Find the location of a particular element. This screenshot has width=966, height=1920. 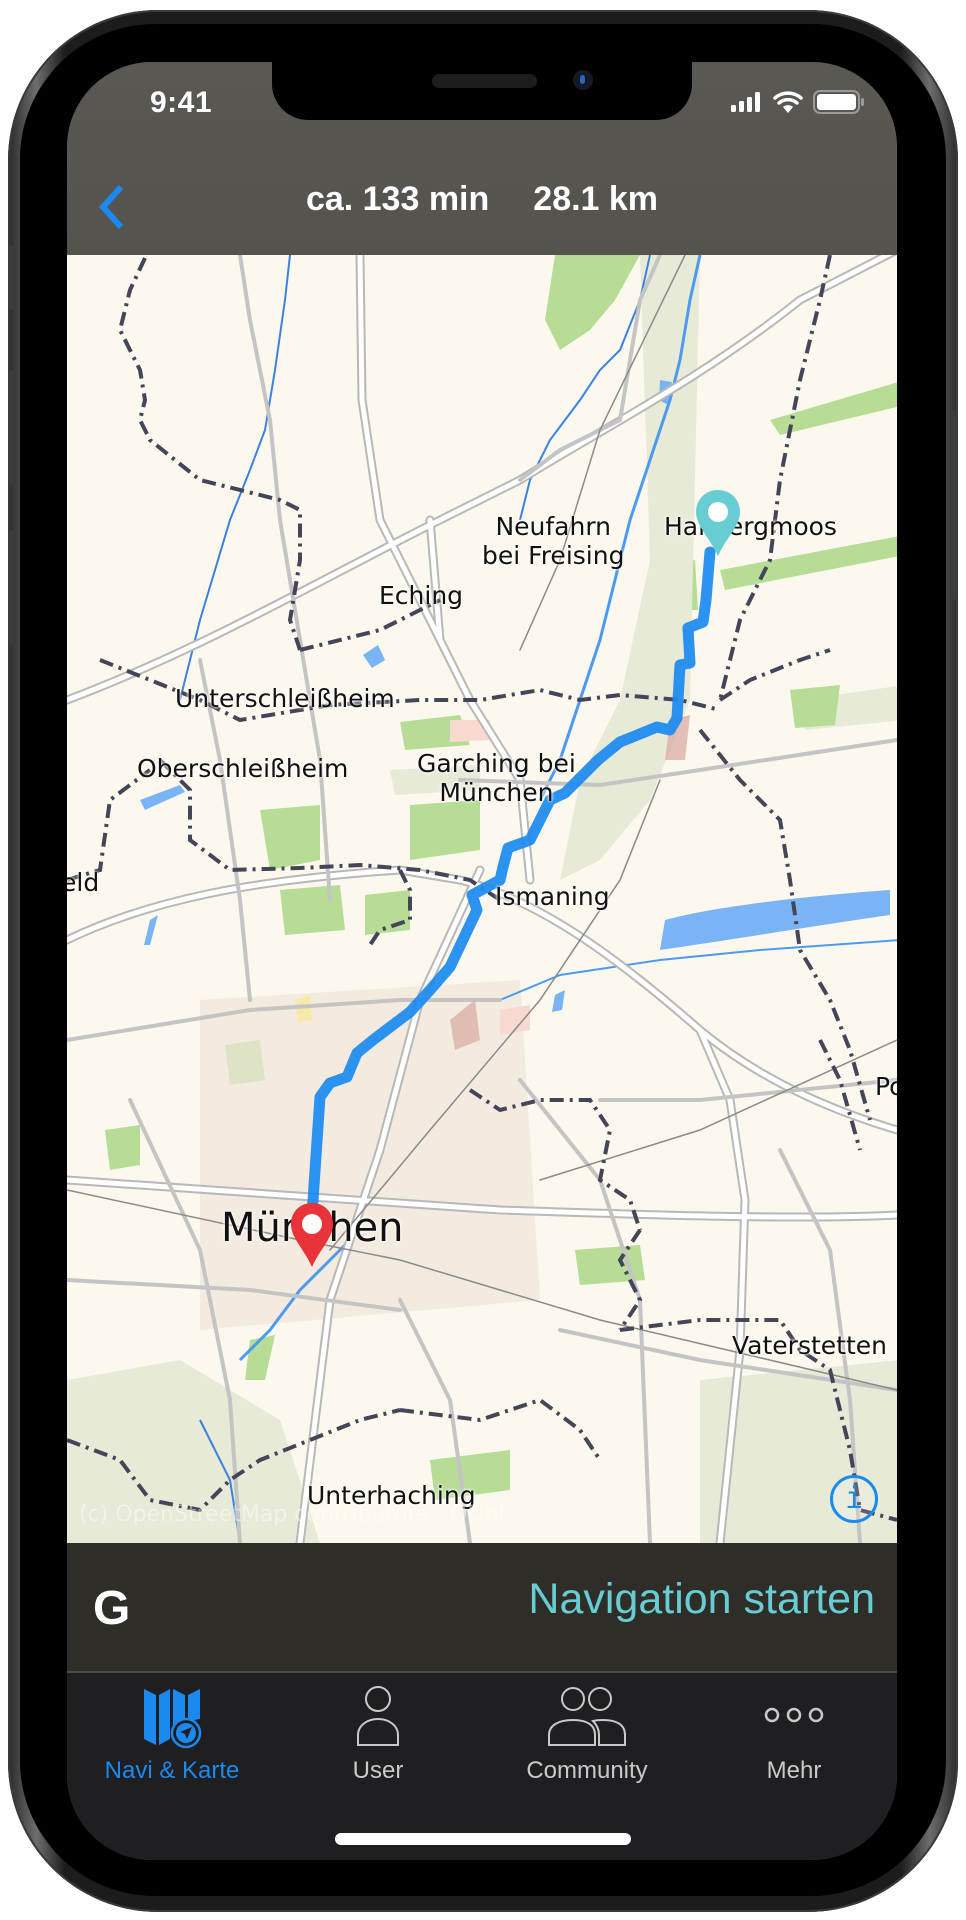

map-info-button: i is located at coordinates (854, 1499).